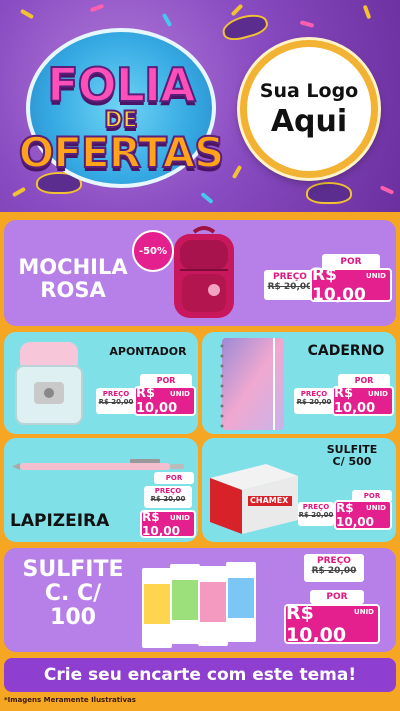 The width and height of the screenshot is (400, 711). Describe the element at coordinates (329, 193) in the screenshot. I see `carnival-mask-icon` at that location.